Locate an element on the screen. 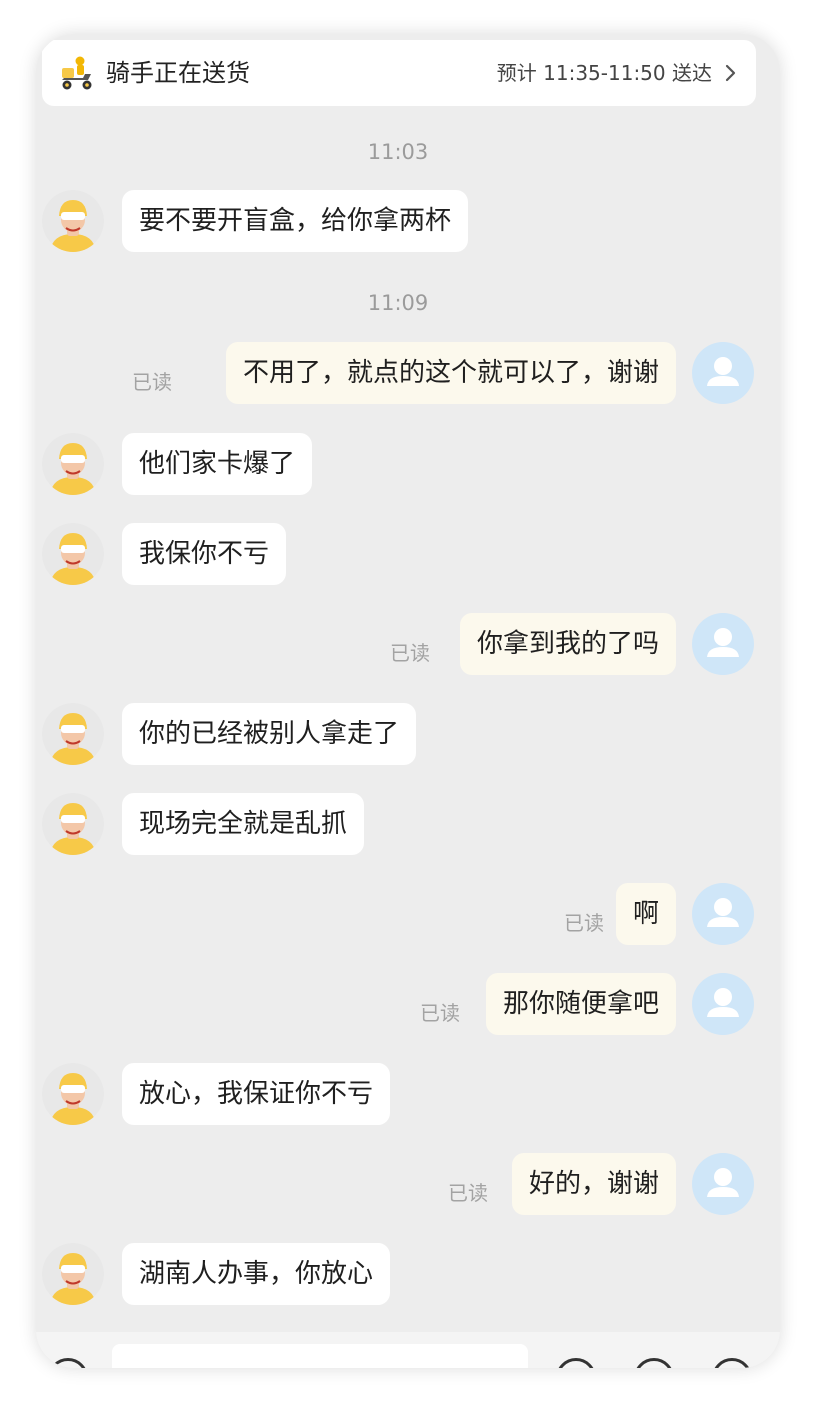 The width and height of the screenshot is (816, 1404). message-bubble: 那你随便拿吧 is located at coordinates (580, 1004).